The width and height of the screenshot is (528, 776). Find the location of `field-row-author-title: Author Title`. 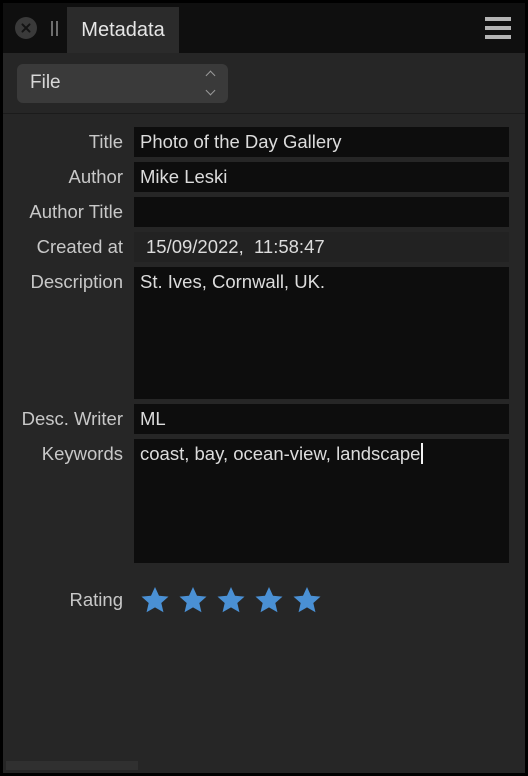

field-row-author-title: Author Title is located at coordinates (264, 212).